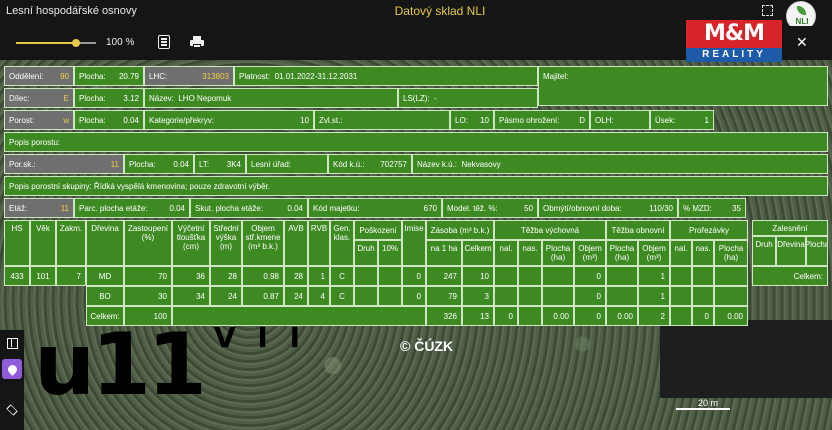 This screenshot has height=430, width=832. I want to click on kategorie-value: 10, so click(304, 120).